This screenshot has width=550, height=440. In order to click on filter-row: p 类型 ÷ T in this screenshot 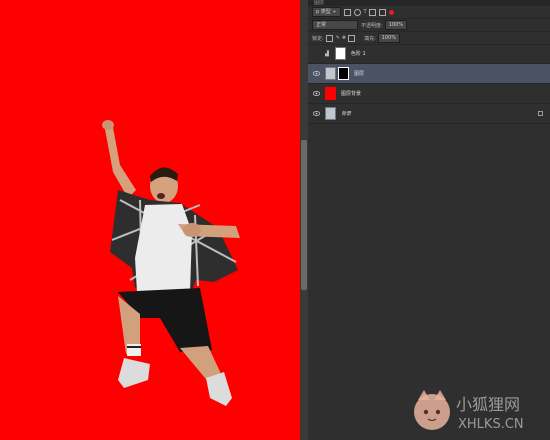, I will do `click(429, 12)`.